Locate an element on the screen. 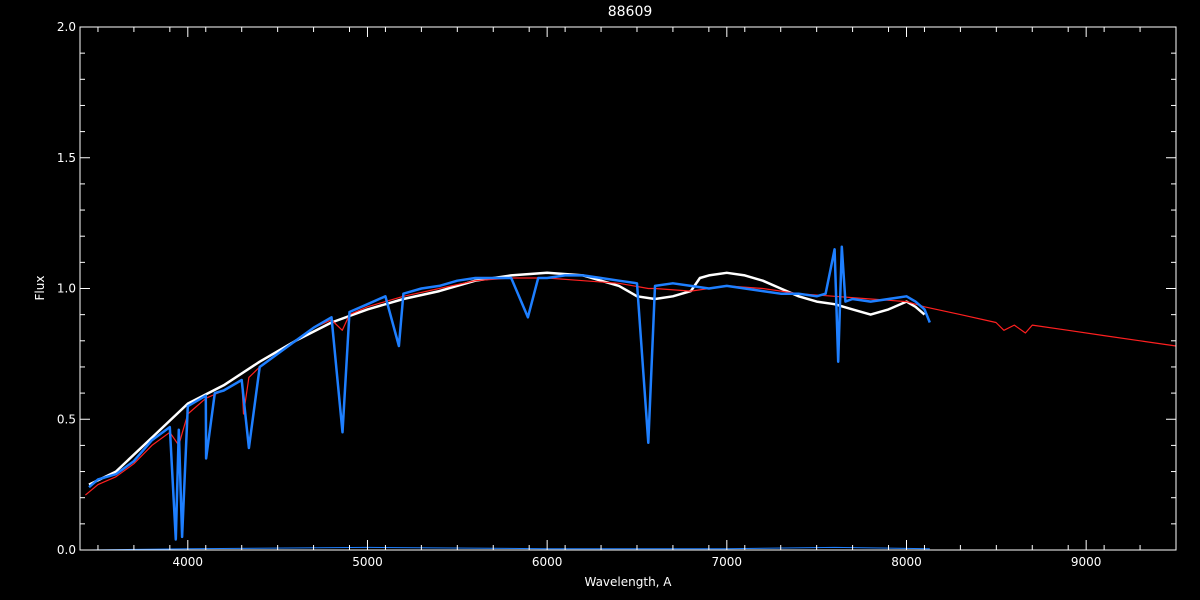  y-tick-label: 0.0 is located at coordinates (66, 550).